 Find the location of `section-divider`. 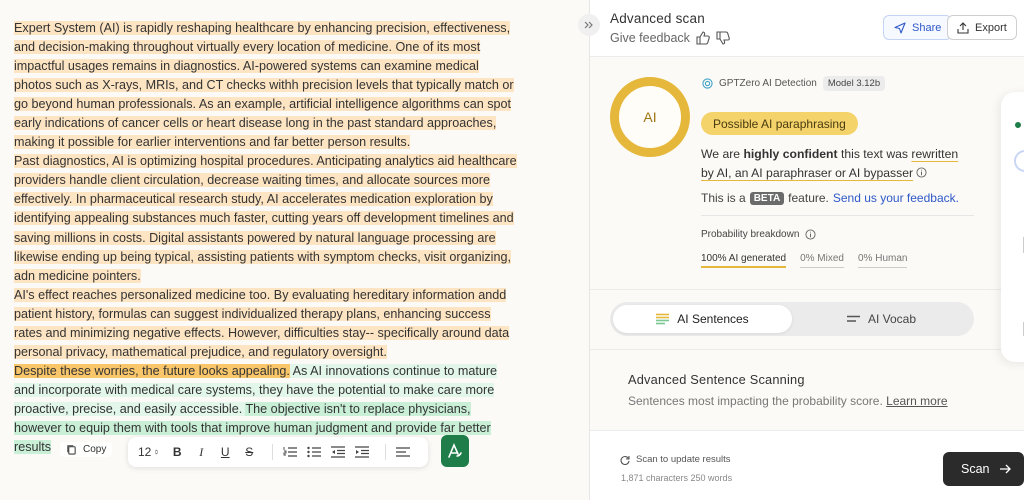

section-divider is located at coordinates (837, 215).